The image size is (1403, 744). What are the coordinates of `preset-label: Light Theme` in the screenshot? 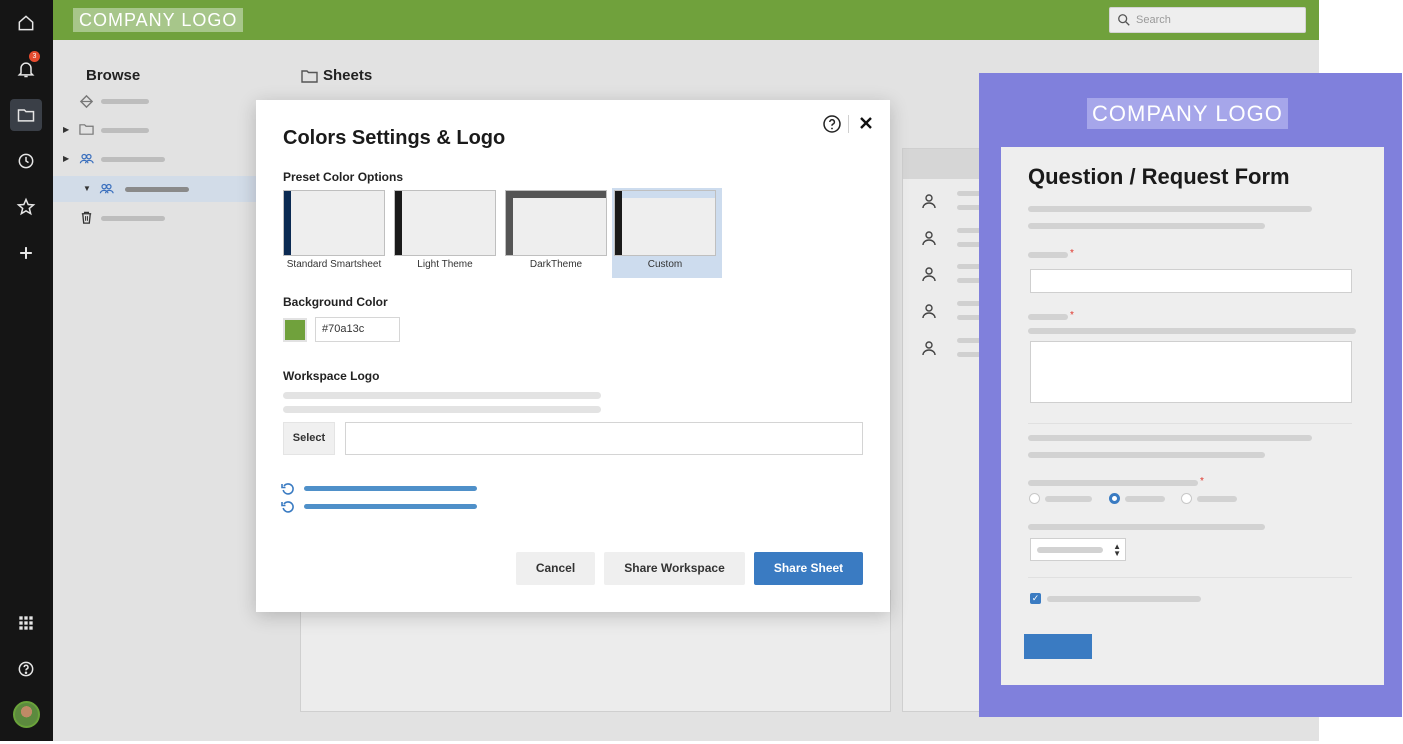 It's located at (445, 264).